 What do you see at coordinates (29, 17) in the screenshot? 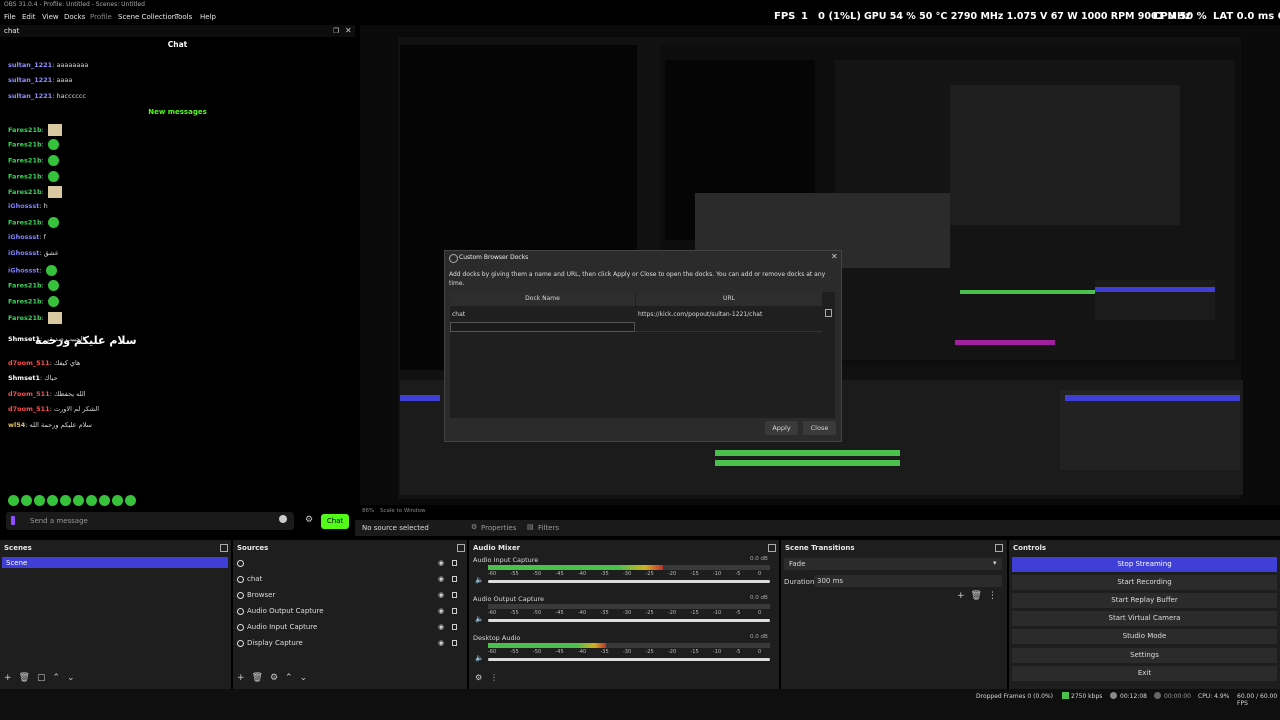
I see `menu-edit: Edit` at bounding box center [29, 17].